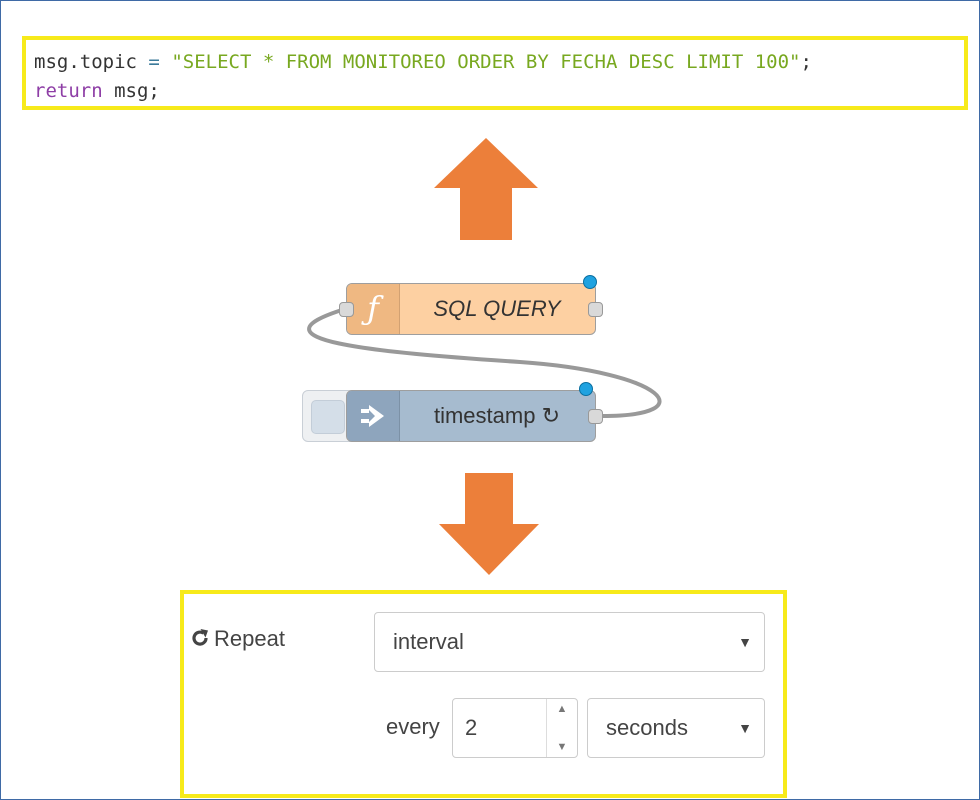 The image size is (980, 800). What do you see at coordinates (471, 727) in the screenshot?
I see `interval-value: 2` at bounding box center [471, 727].